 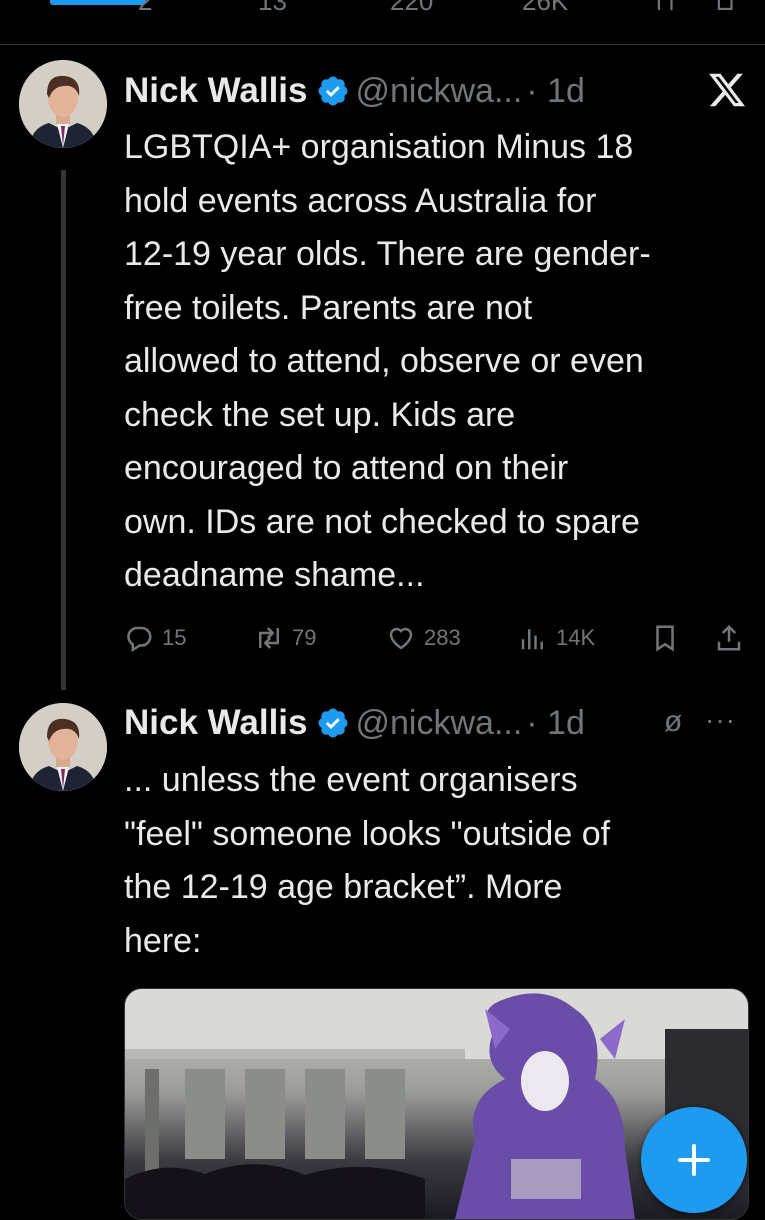 I want to click on plus-icon, so click(x=694, y=1160).